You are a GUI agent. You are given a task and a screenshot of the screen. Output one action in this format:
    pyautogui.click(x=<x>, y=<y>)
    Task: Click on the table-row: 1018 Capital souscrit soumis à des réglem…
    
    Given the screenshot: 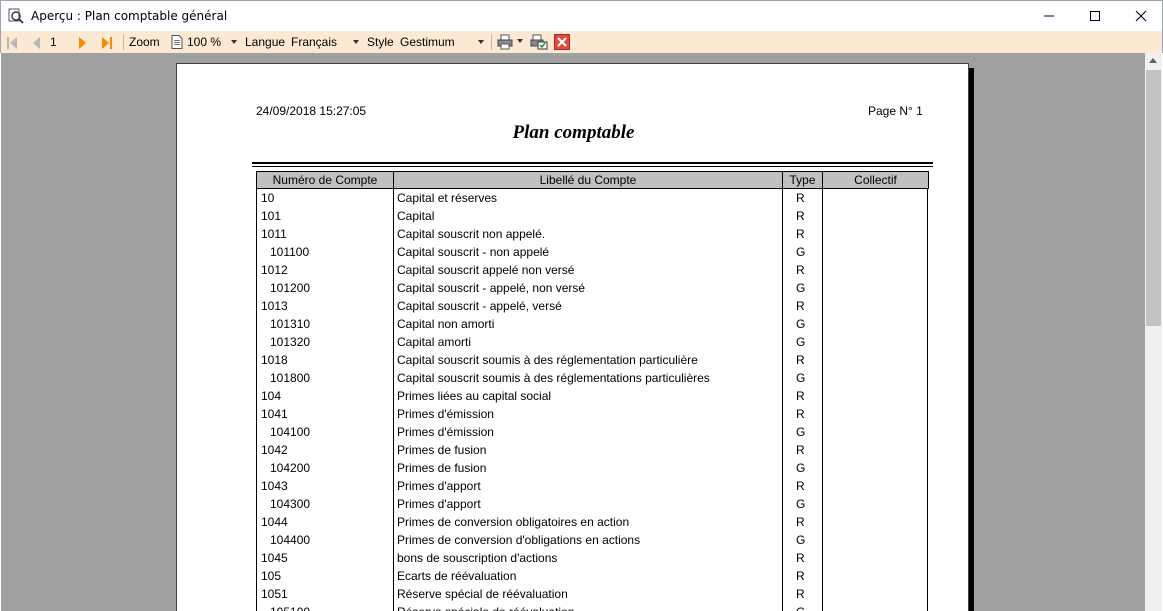 What is the action you would take?
    pyautogui.click(x=592, y=360)
    